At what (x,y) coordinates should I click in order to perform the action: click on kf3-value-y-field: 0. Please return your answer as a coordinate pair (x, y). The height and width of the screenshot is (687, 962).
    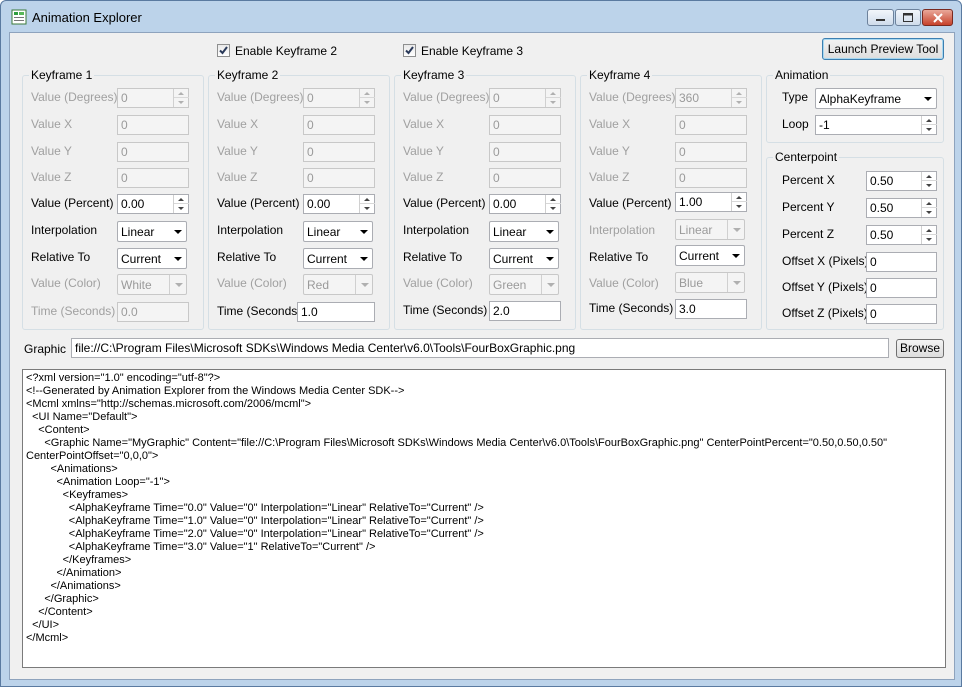
    Looking at the image, I should click on (525, 152).